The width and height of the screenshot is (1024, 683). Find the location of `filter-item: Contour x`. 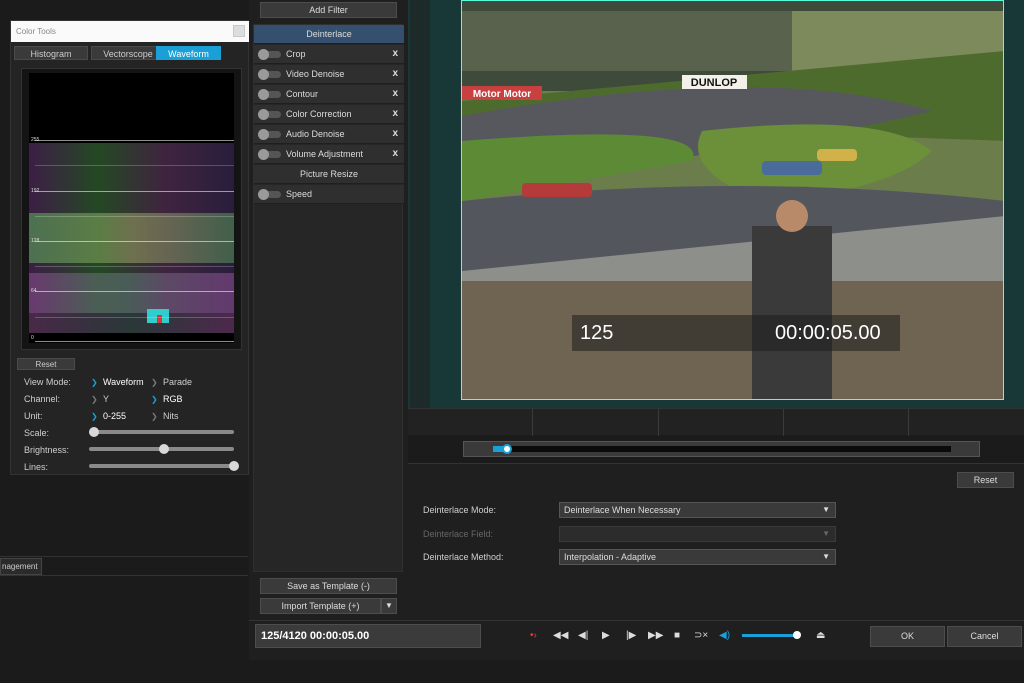

filter-item: Contour x is located at coordinates (329, 94).